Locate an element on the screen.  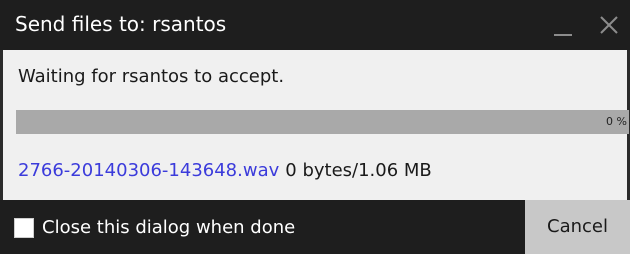
close-when-done-checkbox is located at coordinates (24, 228).